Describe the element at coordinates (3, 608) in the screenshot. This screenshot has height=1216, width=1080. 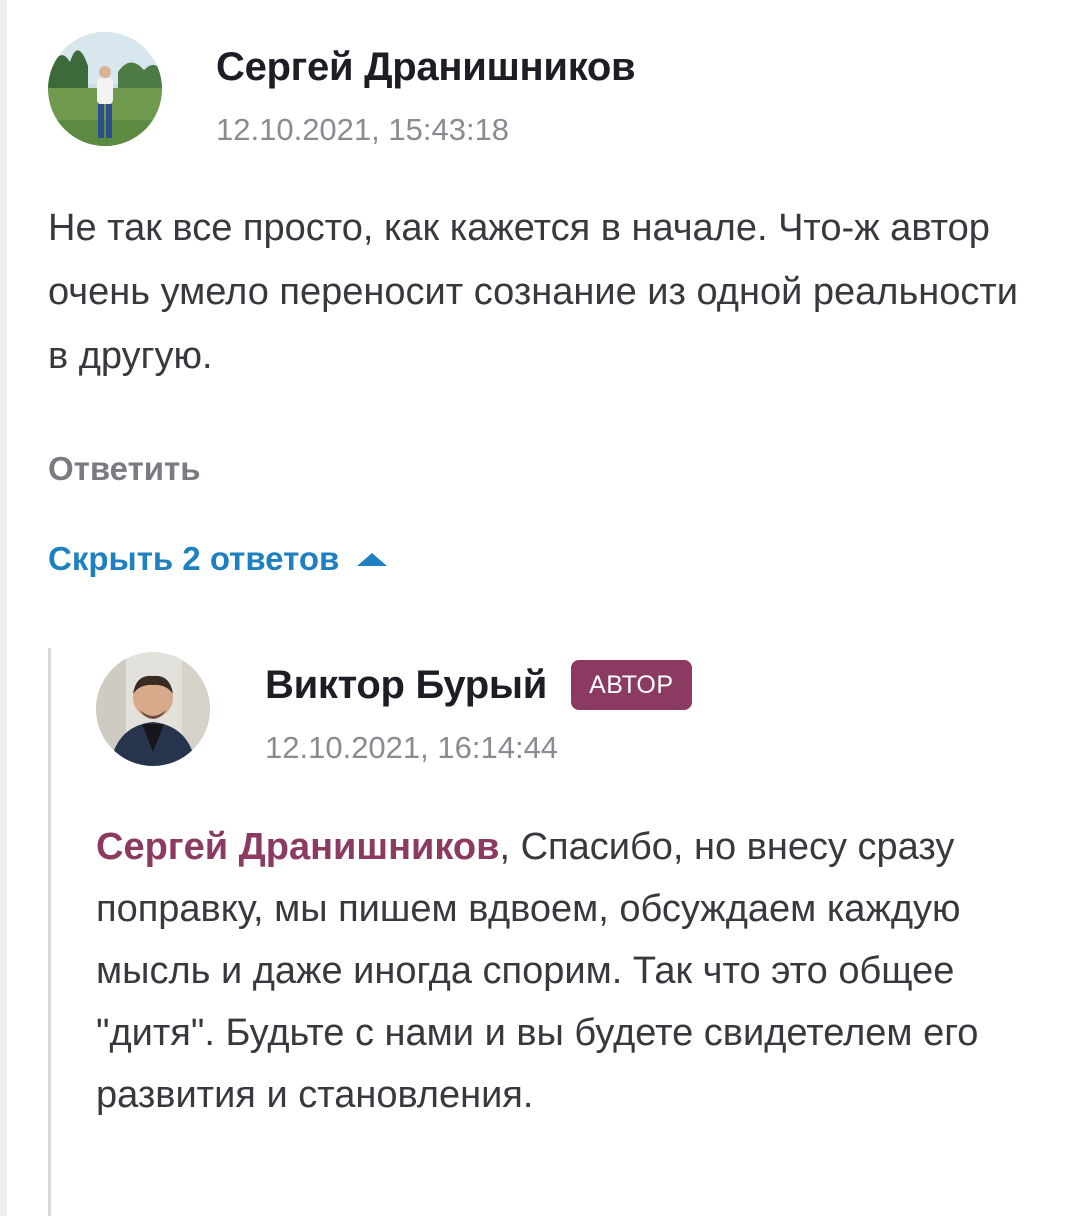
I see `left-edge-divider` at that location.